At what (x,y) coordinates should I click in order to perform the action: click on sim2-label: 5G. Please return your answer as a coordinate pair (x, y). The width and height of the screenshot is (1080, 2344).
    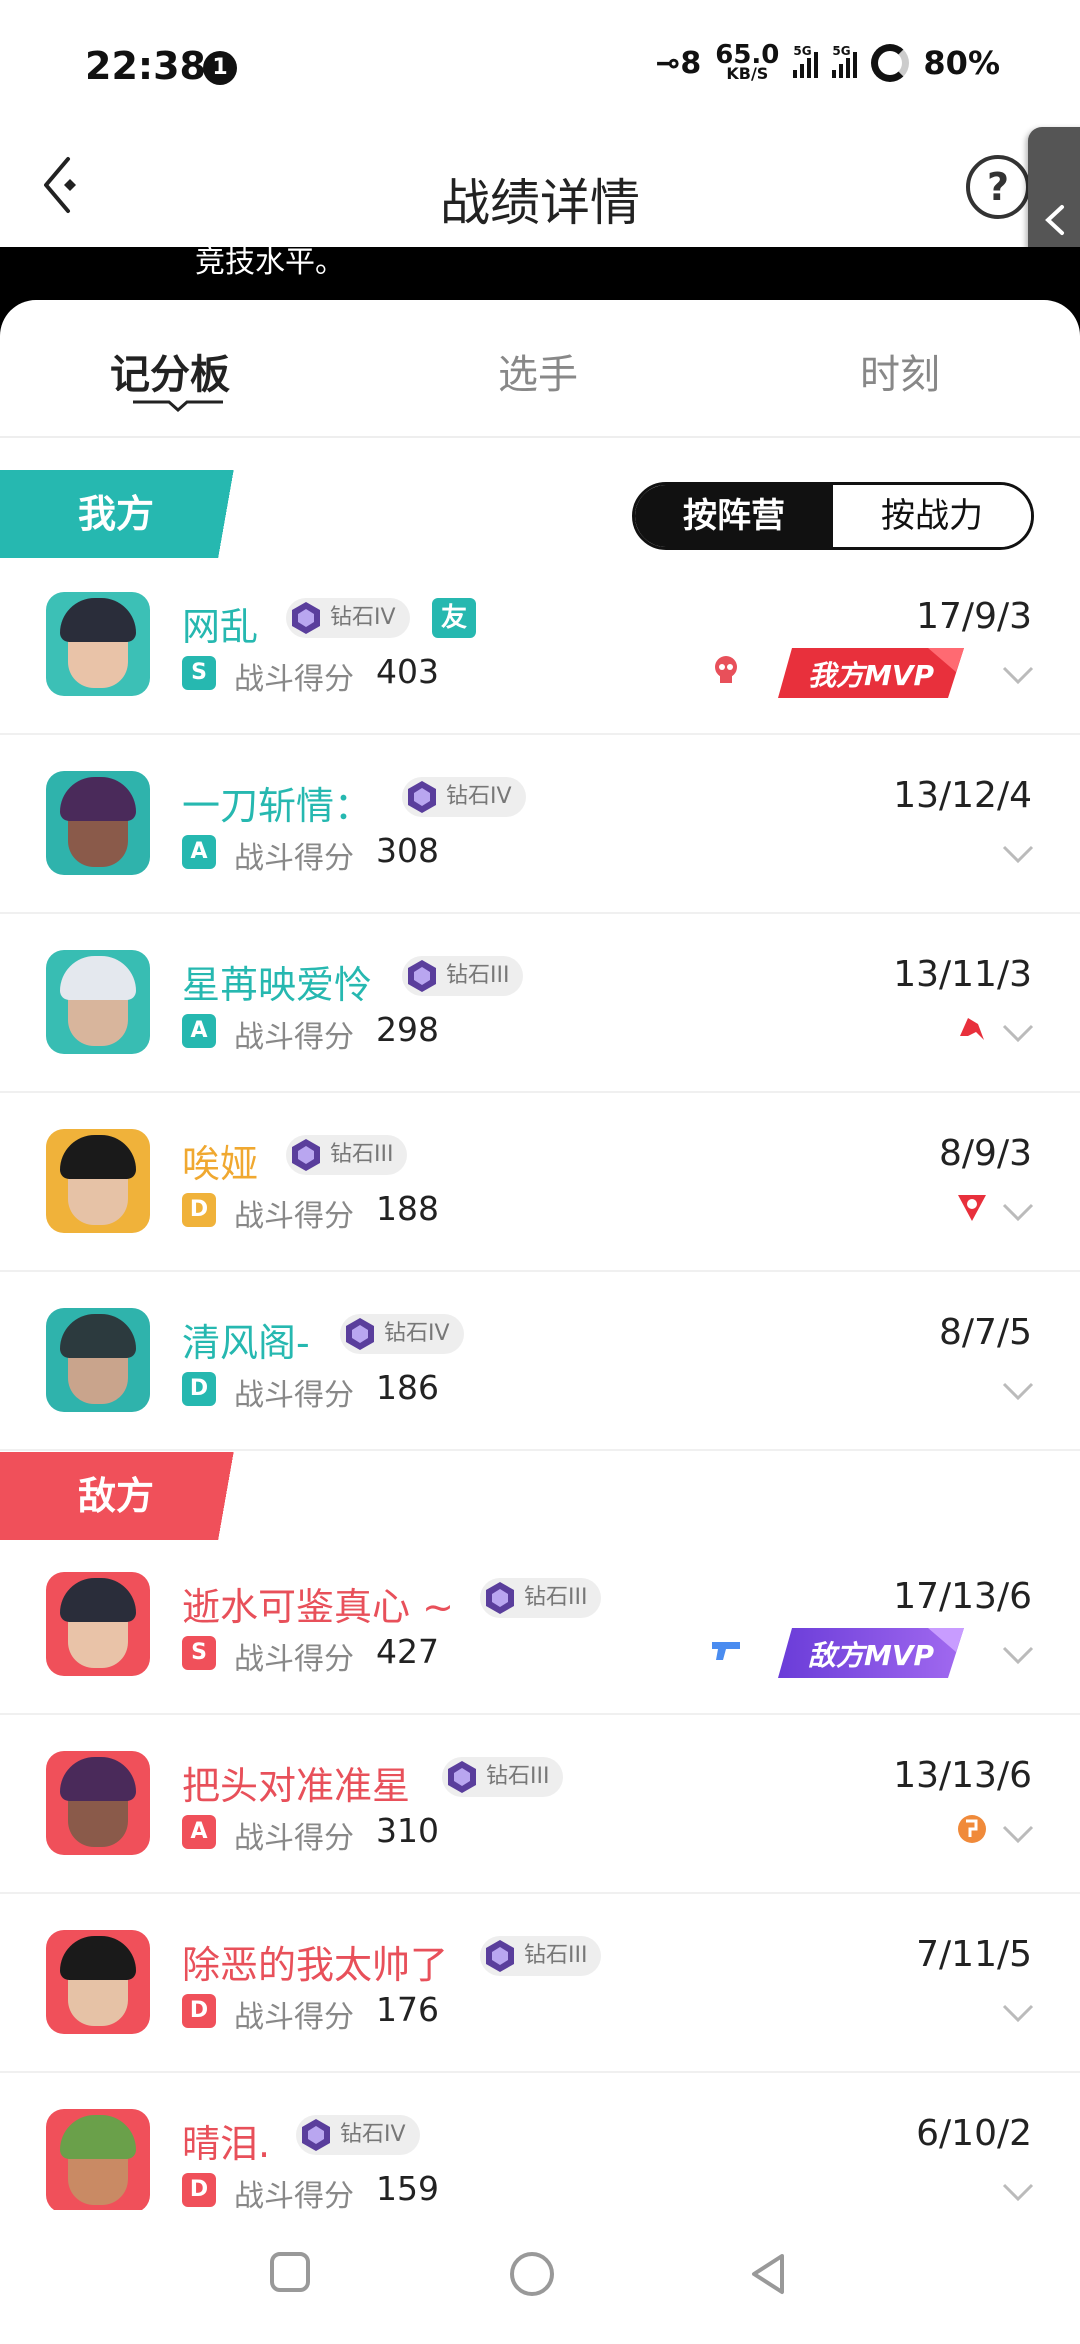
    Looking at the image, I should click on (841, 51).